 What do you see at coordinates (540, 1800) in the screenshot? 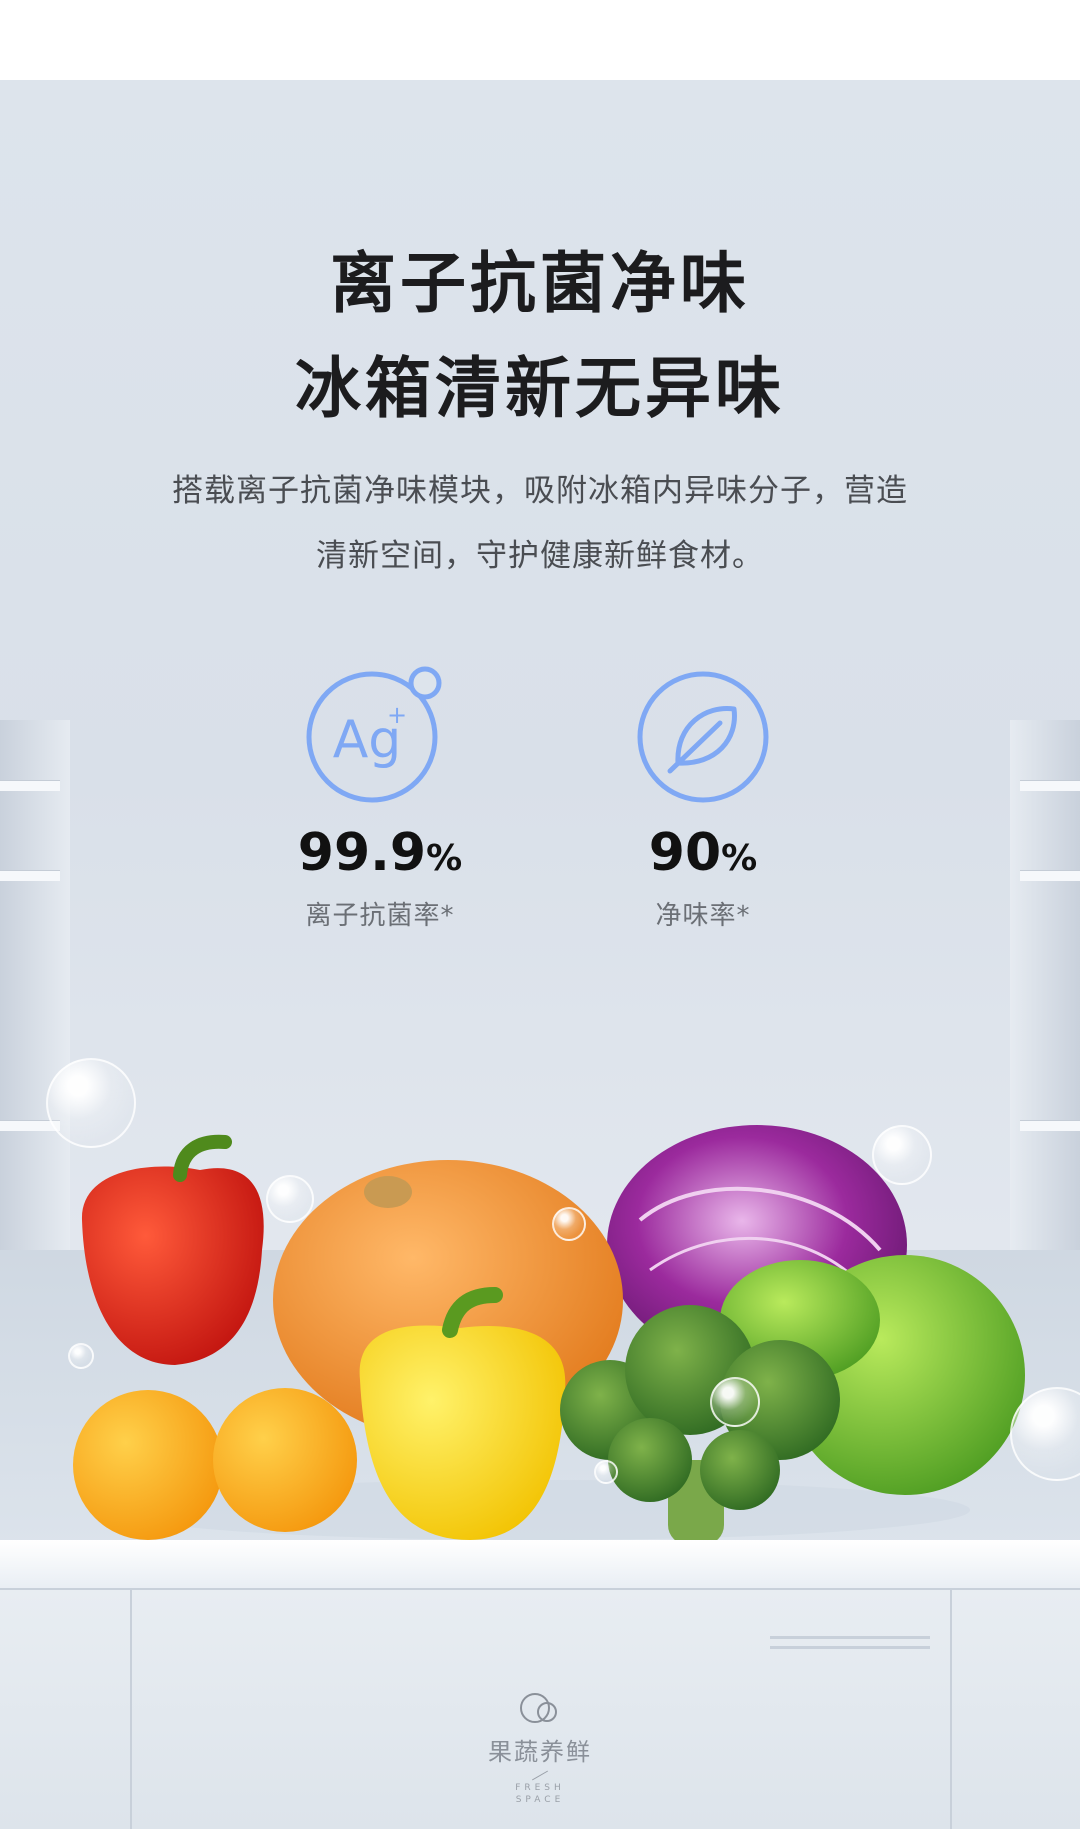
I see `fresh-space-label-en-line2: SPACE` at bounding box center [540, 1800].